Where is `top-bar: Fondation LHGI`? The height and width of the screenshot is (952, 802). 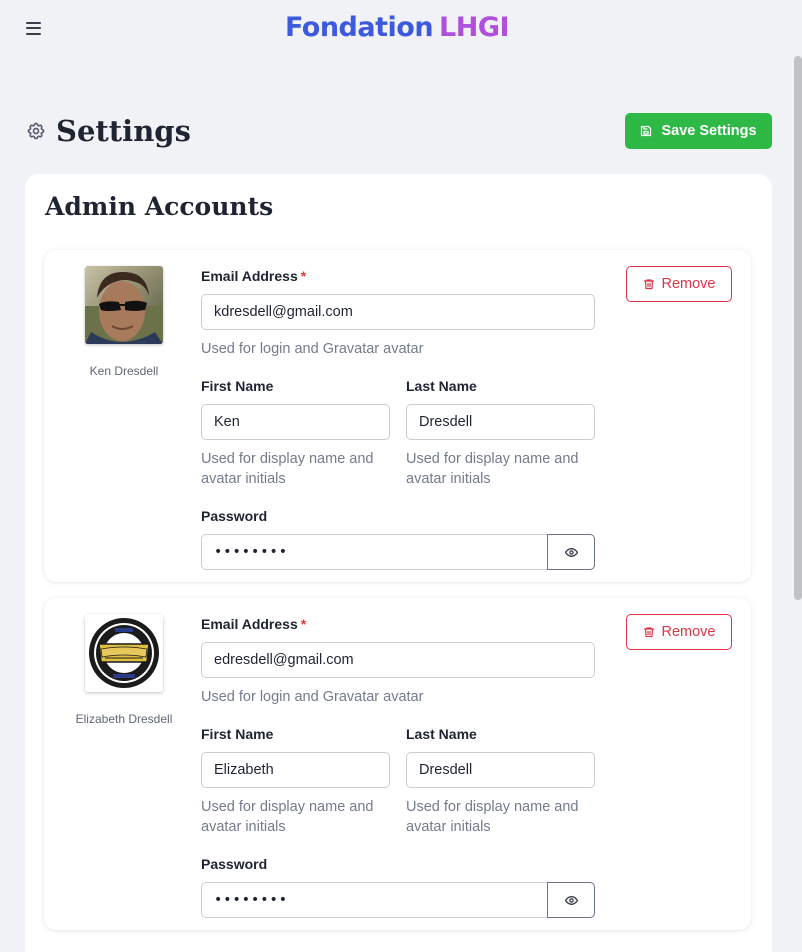
top-bar: Fondation LHGI is located at coordinates (397, 29).